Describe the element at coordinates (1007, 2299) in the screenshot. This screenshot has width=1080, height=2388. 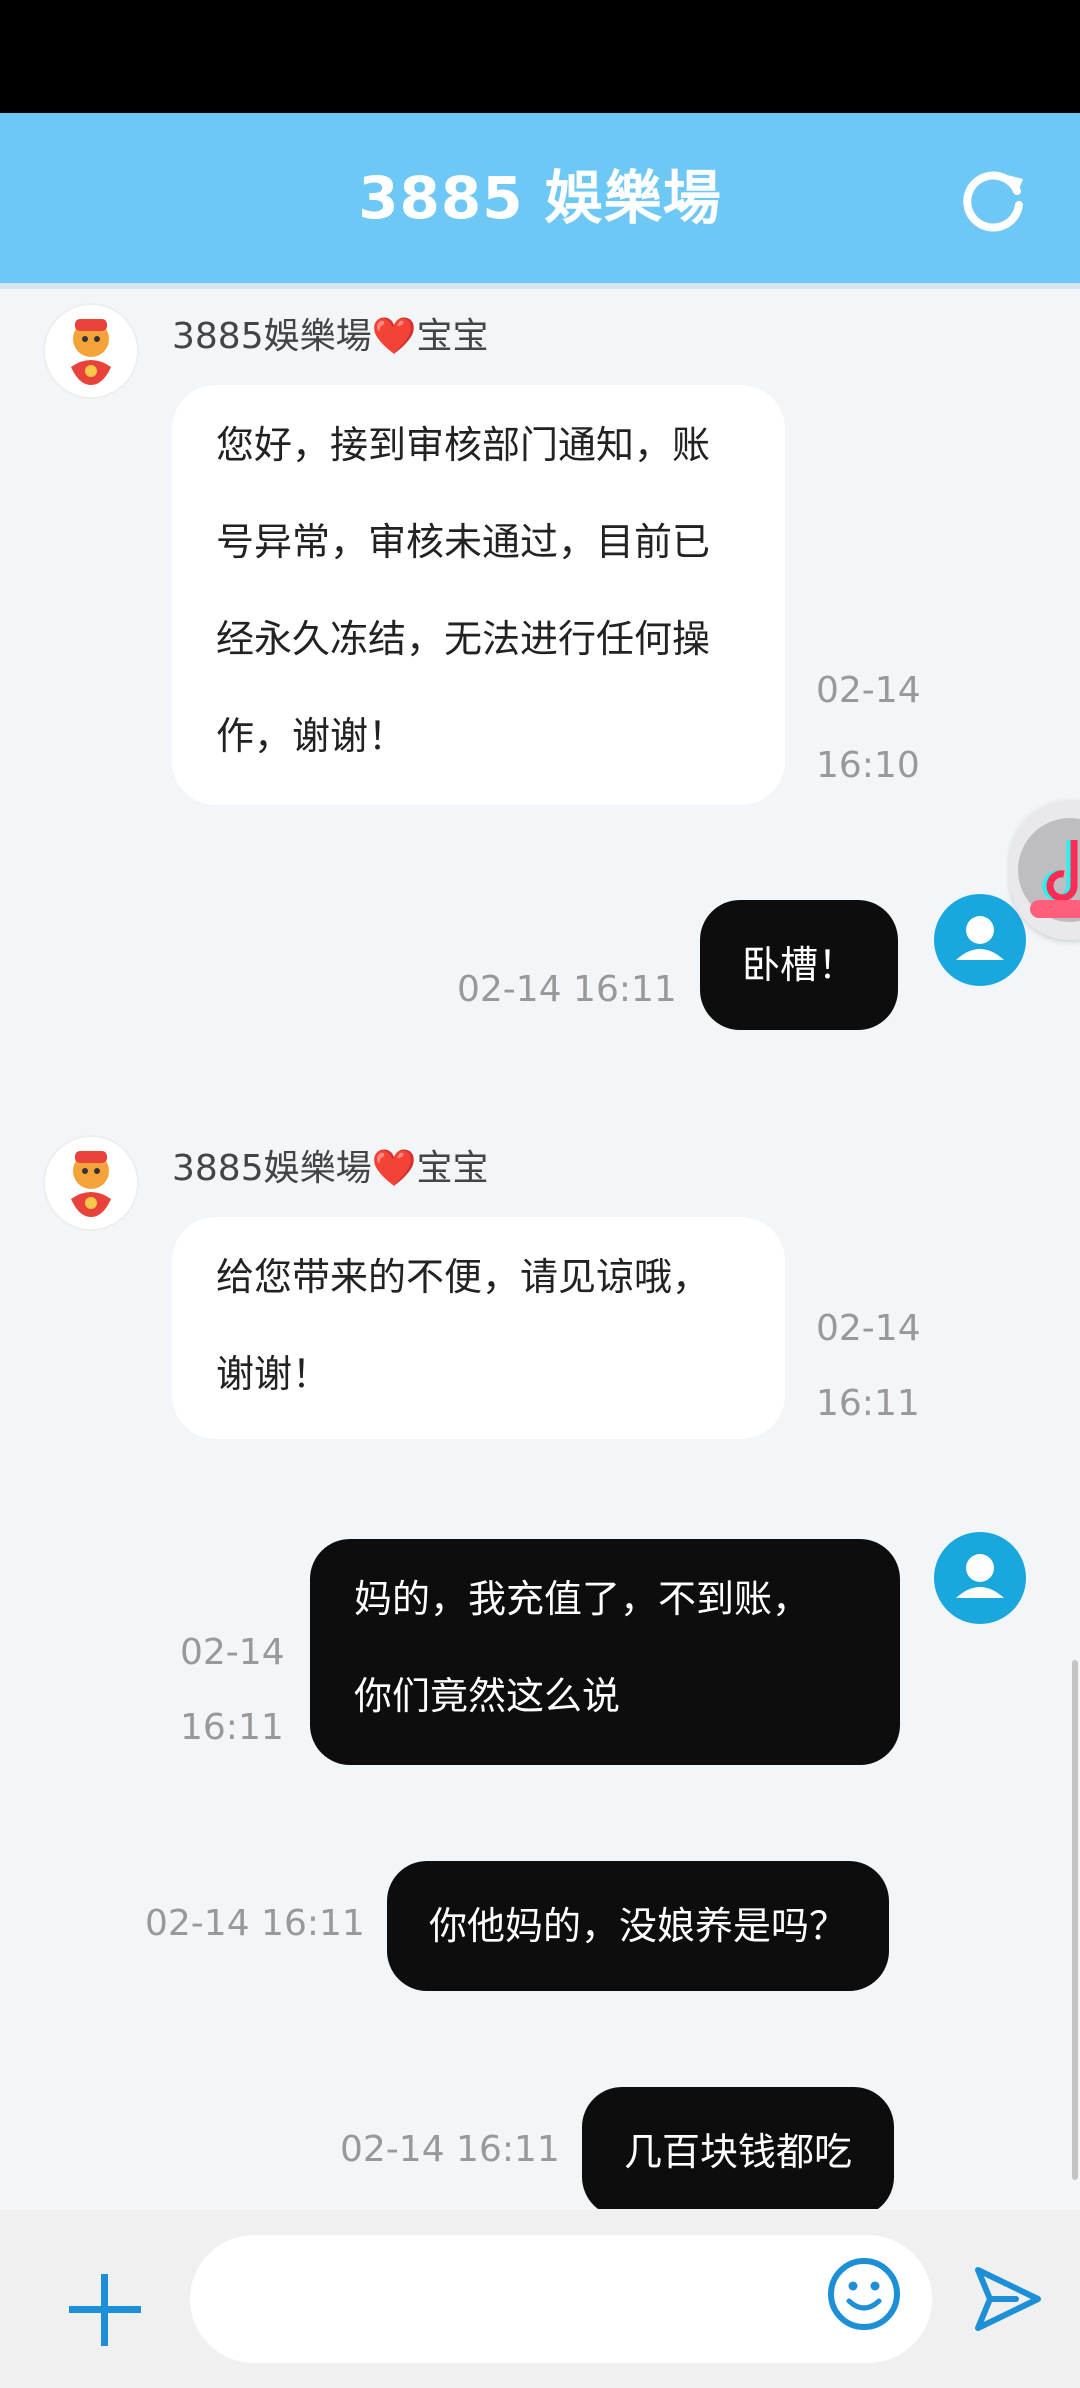
I see `send-icon` at that location.